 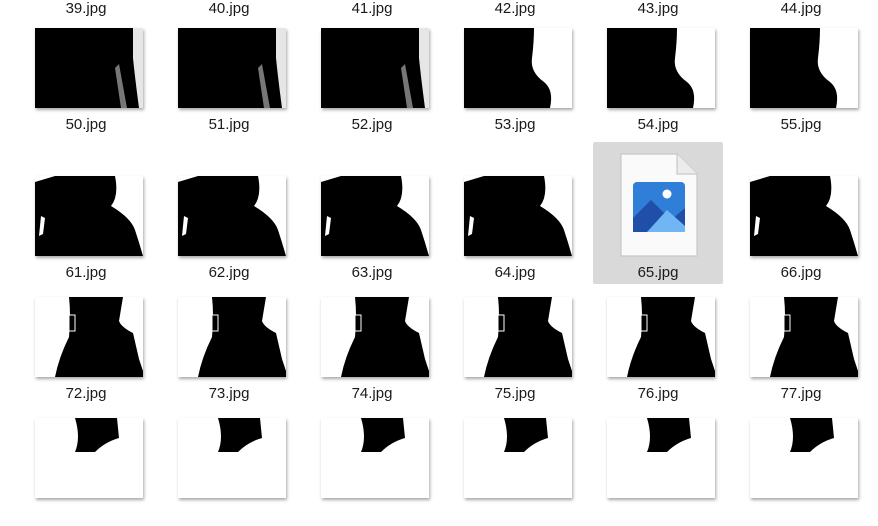 What do you see at coordinates (86, 124) in the screenshot?
I see `file-name: 50.jpg` at bounding box center [86, 124].